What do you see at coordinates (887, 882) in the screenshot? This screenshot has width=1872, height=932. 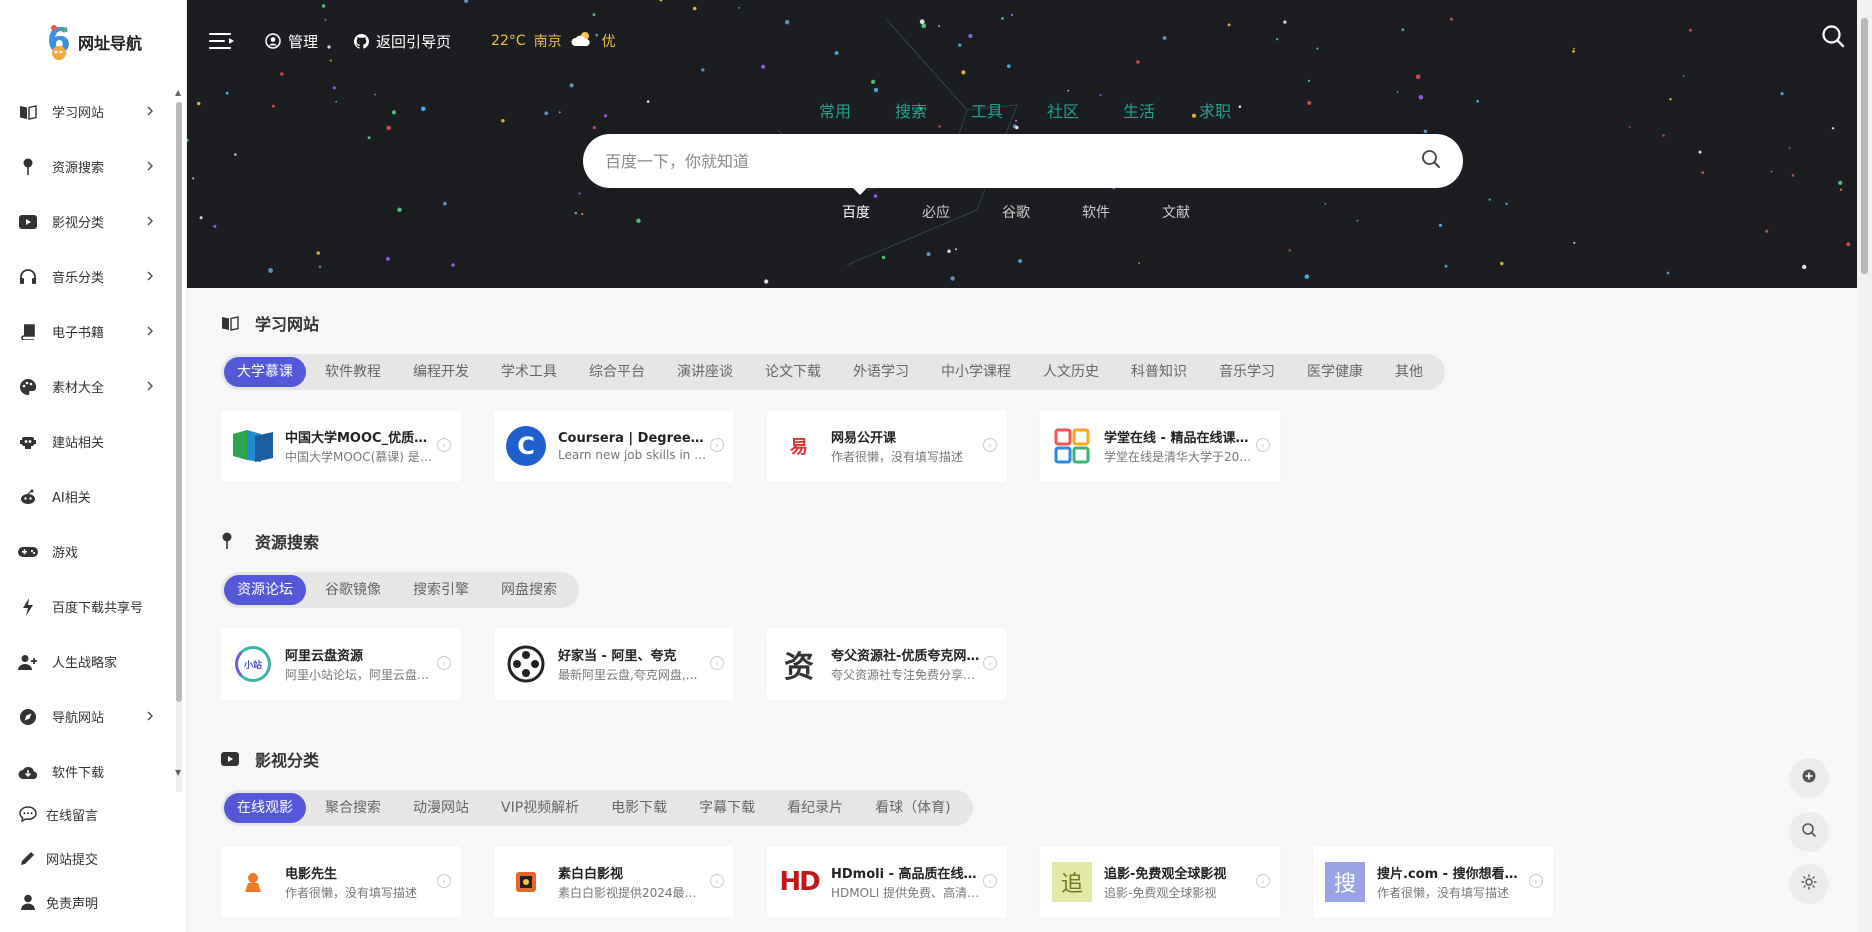 I see `site-card: HD HDmoli - 高品质在线影视 HDMOLI 提供免费、高清在线影视›` at bounding box center [887, 882].